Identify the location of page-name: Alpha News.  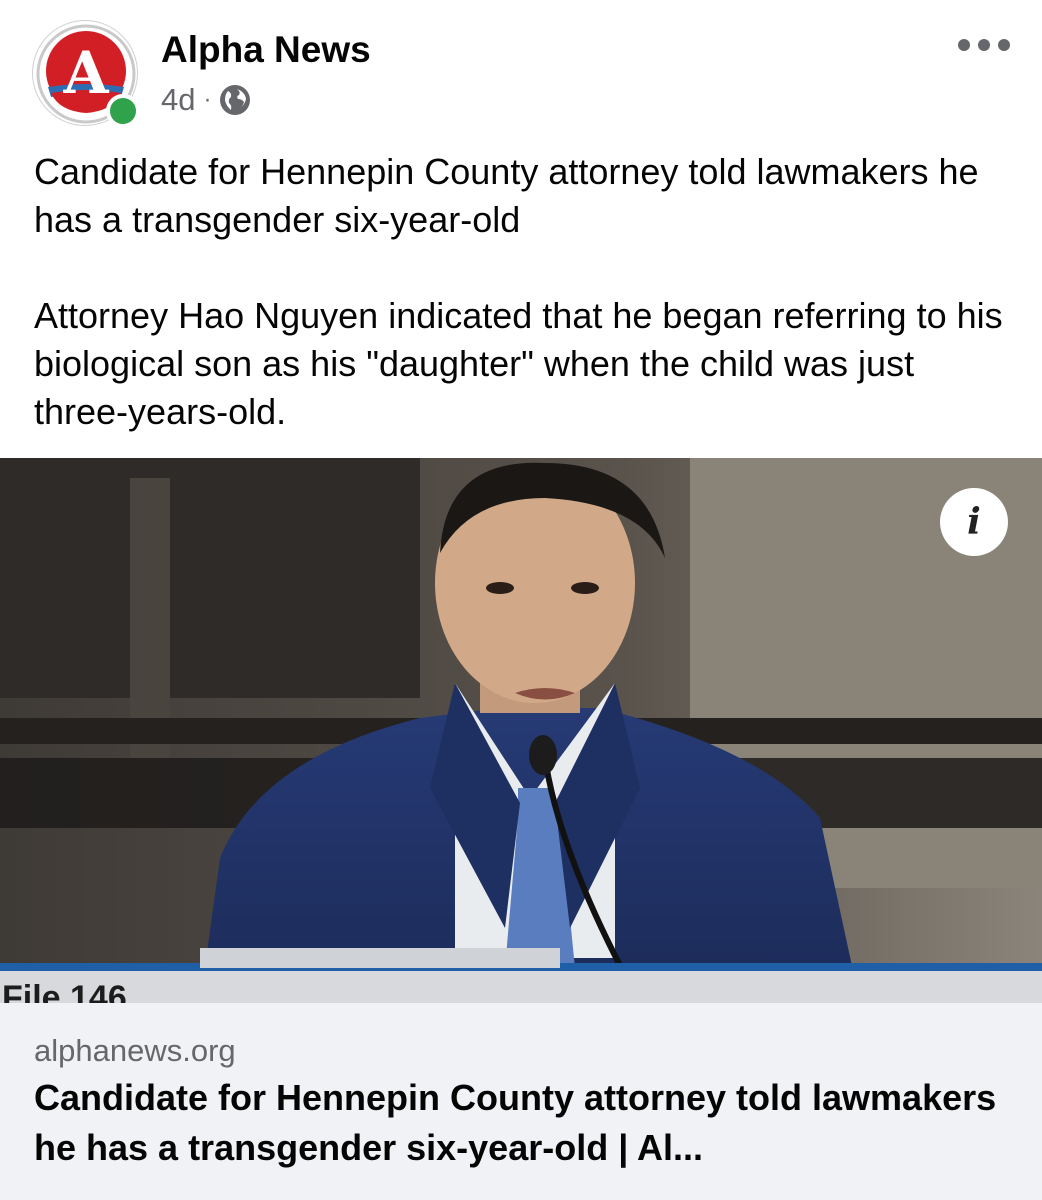
(266, 50).